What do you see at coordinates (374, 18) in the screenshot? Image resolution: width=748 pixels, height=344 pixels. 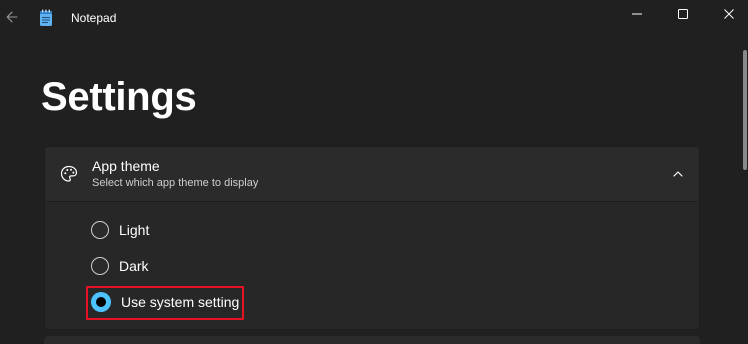 I see `title-bar: Notepad` at bounding box center [374, 18].